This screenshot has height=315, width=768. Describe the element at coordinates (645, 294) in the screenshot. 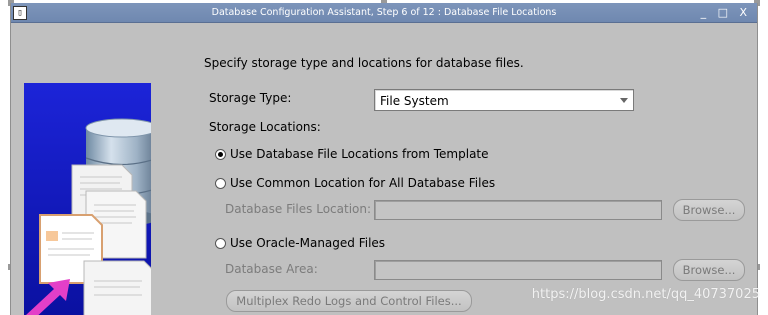

I see `watermark-text: https://blog.csdn.net/qq_40737025` at that location.